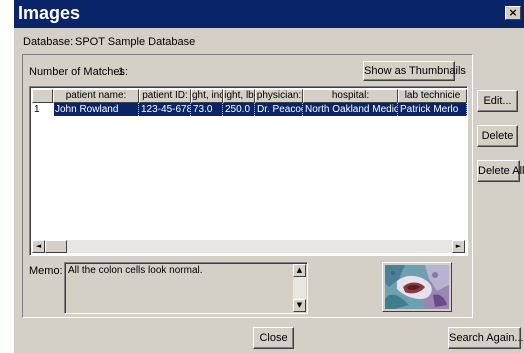 The image size is (524, 353). I want to click on close-icon: ×, so click(513, 12).